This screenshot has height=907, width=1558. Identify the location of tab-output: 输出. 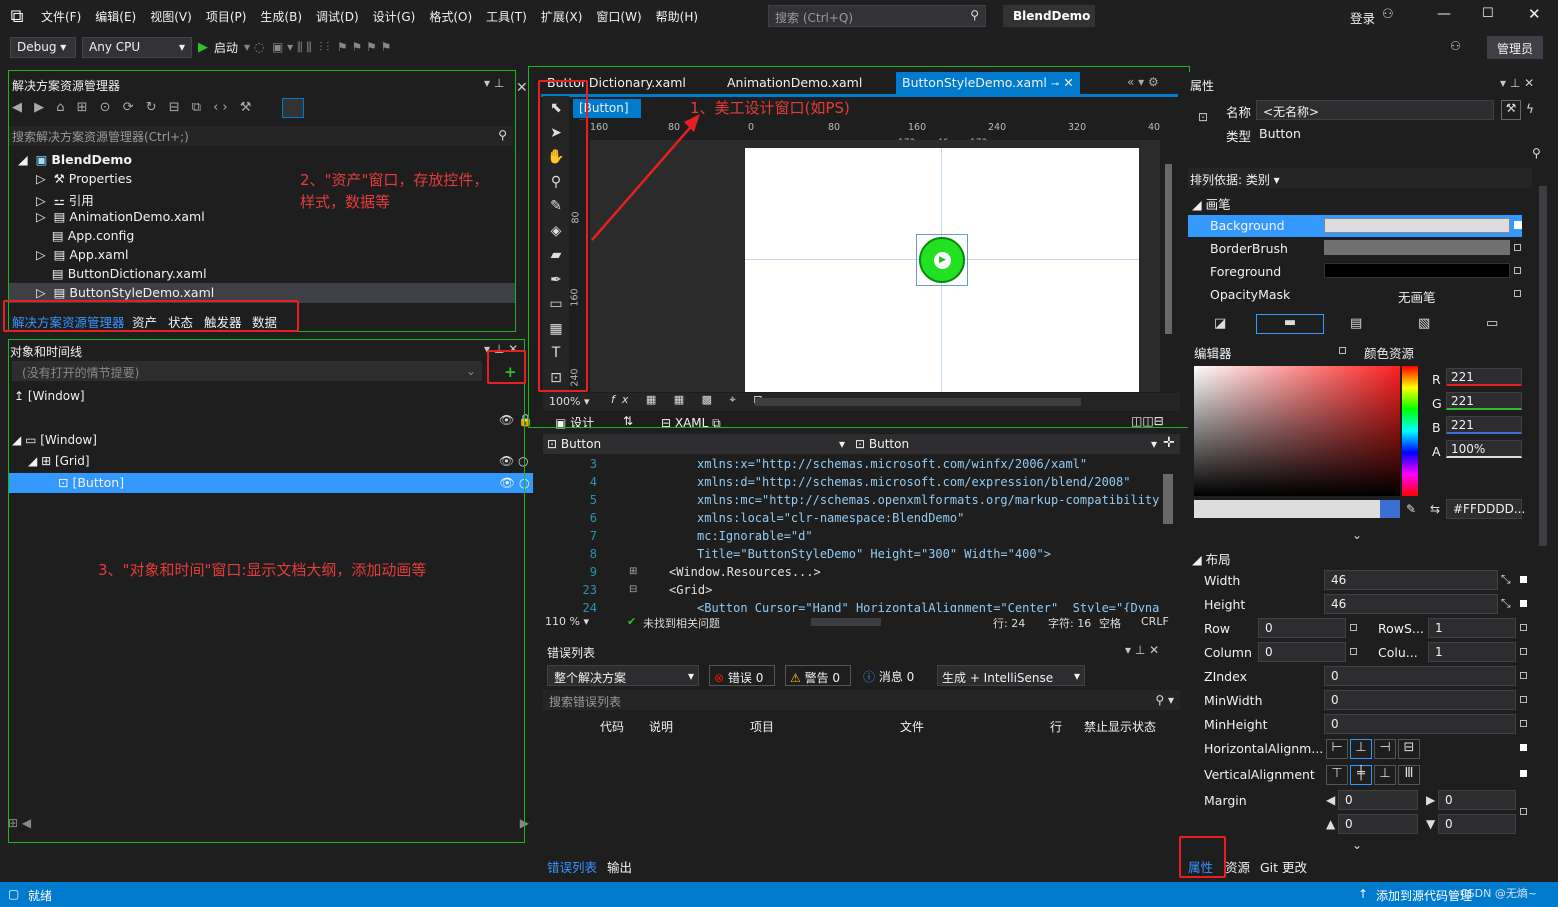
(619, 866).